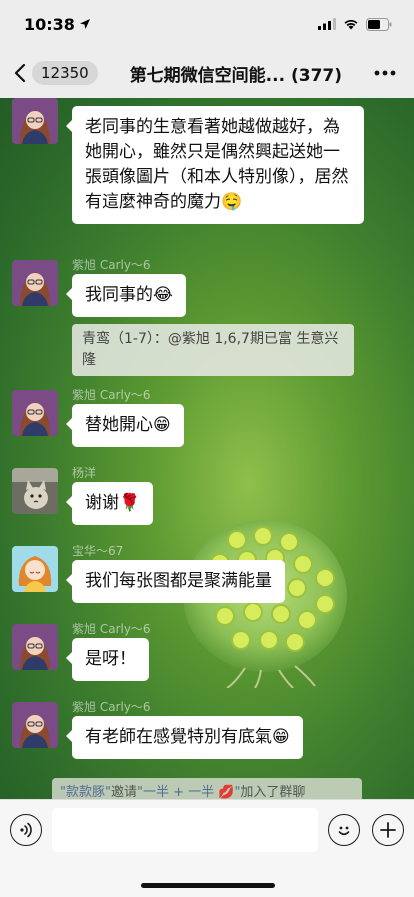  What do you see at coordinates (84, 24) in the screenshot?
I see `location-arrow-icon` at bounding box center [84, 24].